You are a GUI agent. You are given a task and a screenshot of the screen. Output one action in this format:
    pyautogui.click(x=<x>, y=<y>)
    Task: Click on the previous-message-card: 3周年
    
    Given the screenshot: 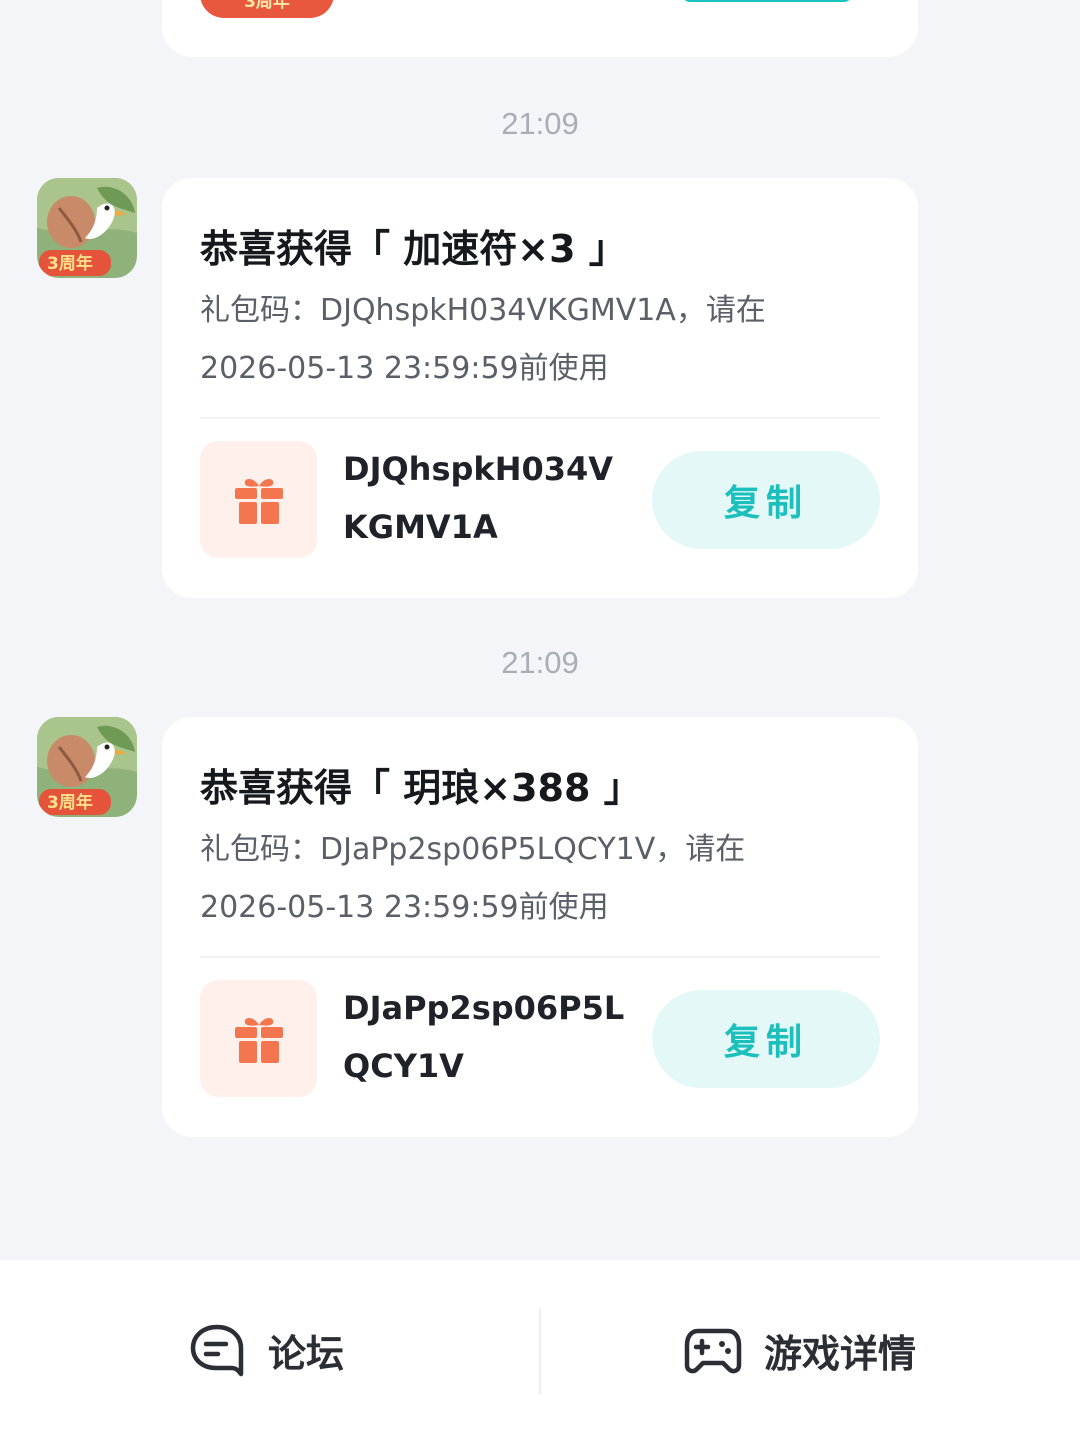 What is the action you would take?
    pyautogui.click(x=540, y=28)
    